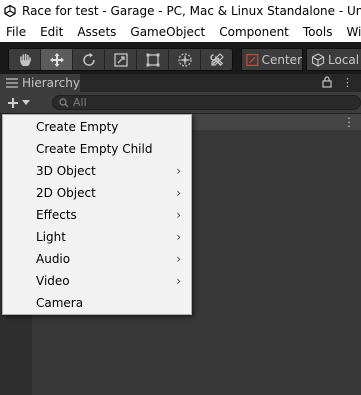  Describe the element at coordinates (349, 122) in the screenshot. I see `scene-menu-icon: ⋮` at that location.